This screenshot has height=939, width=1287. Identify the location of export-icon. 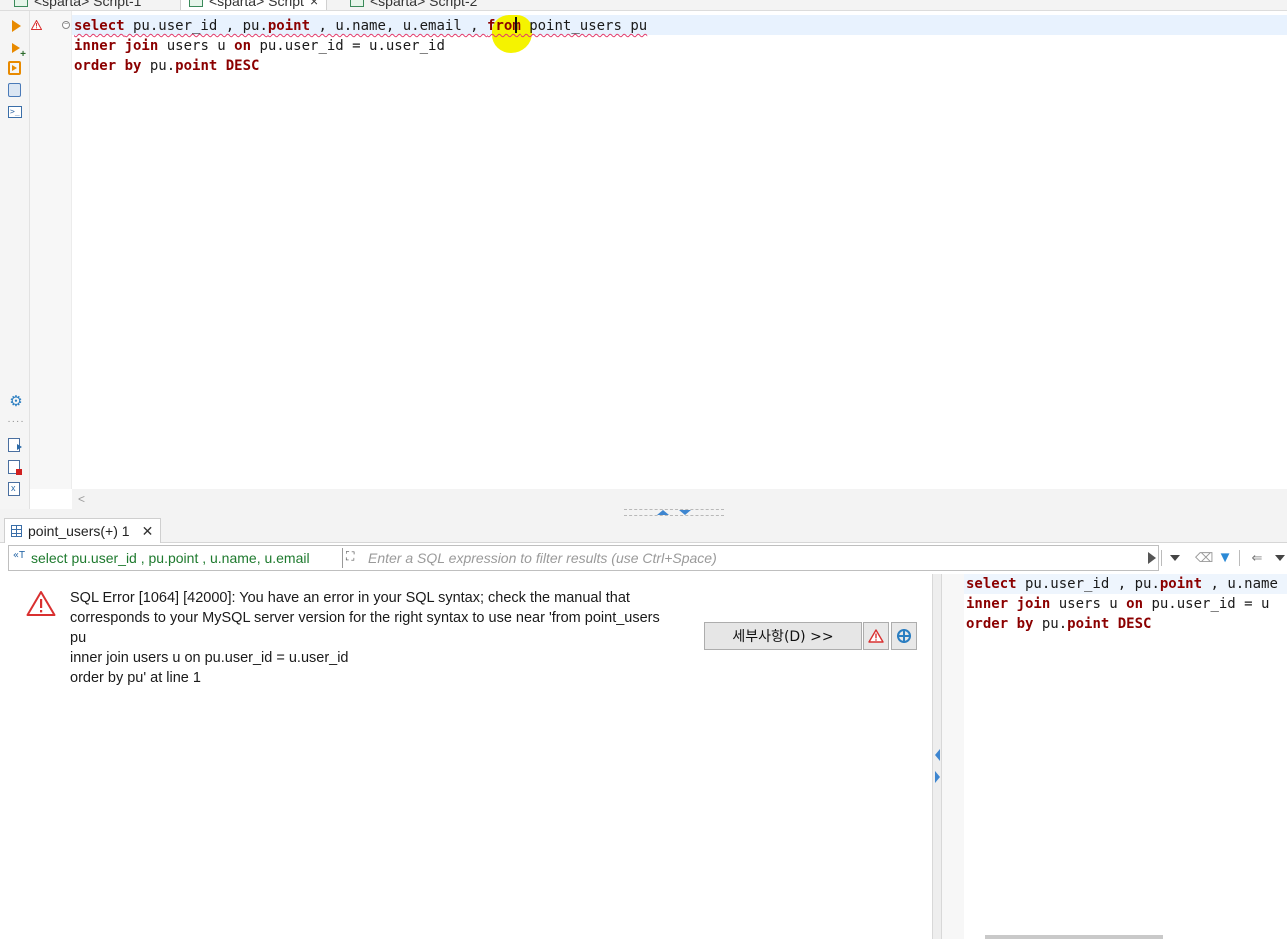
(15, 445).